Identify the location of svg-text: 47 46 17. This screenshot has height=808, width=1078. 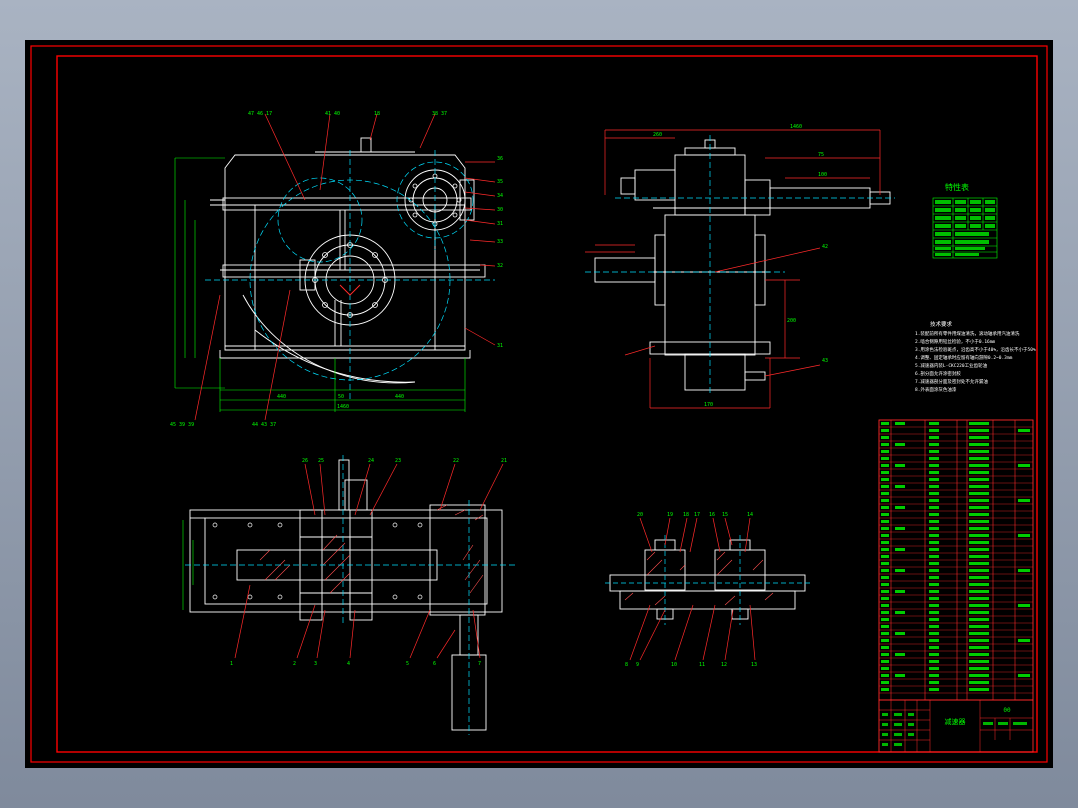
(260, 114).